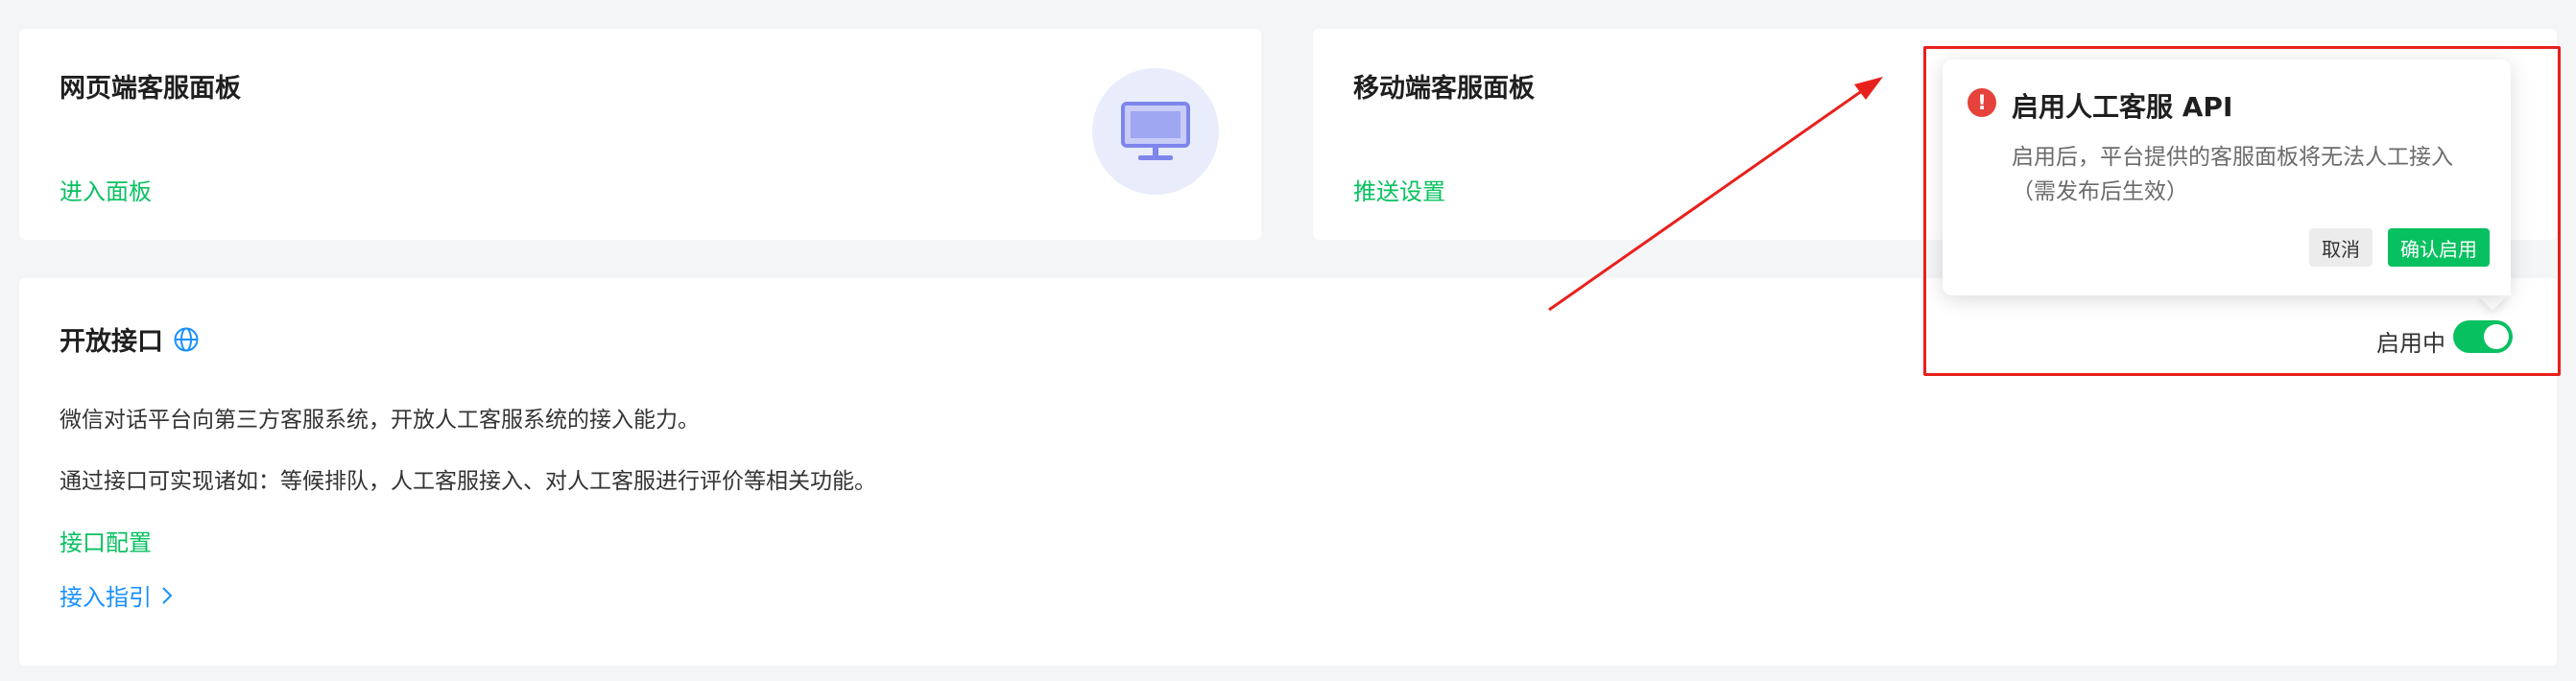 Image resolution: width=2576 pixels, height=681 pixels. What do you see at coordinates (167, 596) in the screenshot?
I see `chevron-right-icon` at bounding box center [167, 596].